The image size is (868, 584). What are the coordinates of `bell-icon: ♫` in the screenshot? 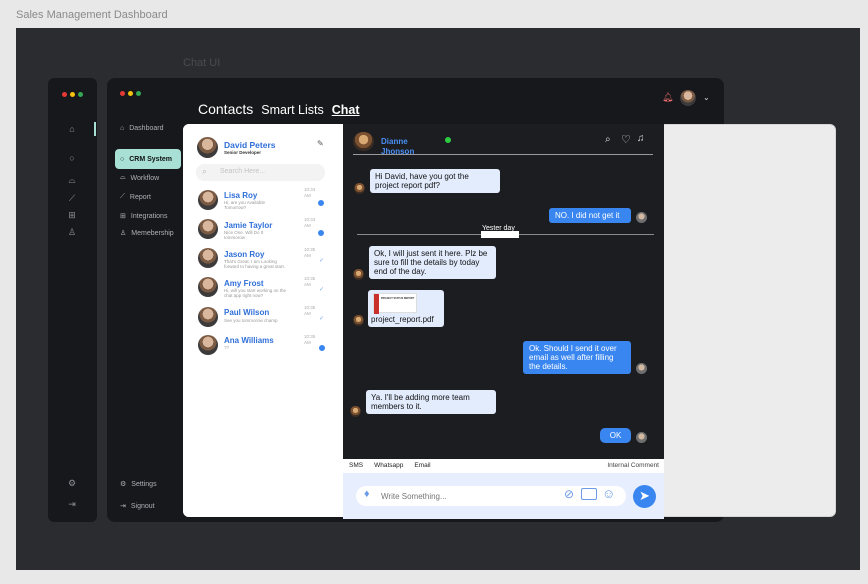 It's located at (641, 138).